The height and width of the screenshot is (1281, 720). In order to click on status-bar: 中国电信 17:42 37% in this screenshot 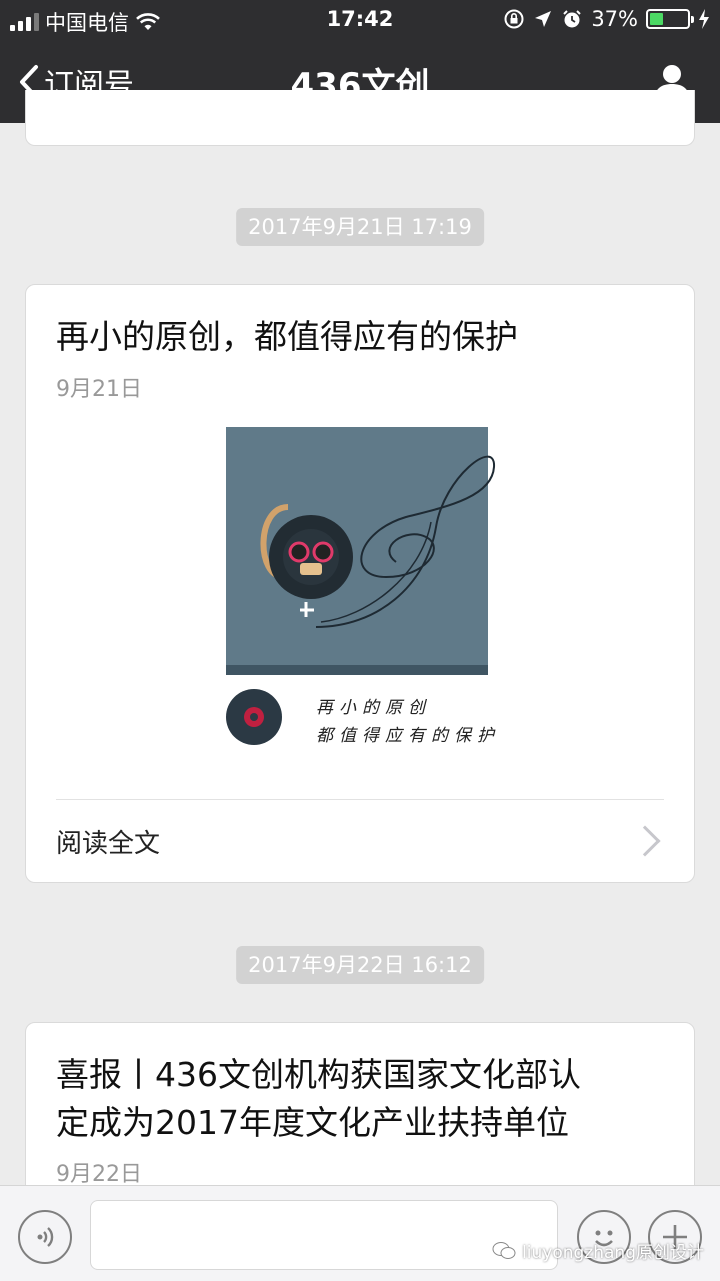, I will do `click(360, 20)`.